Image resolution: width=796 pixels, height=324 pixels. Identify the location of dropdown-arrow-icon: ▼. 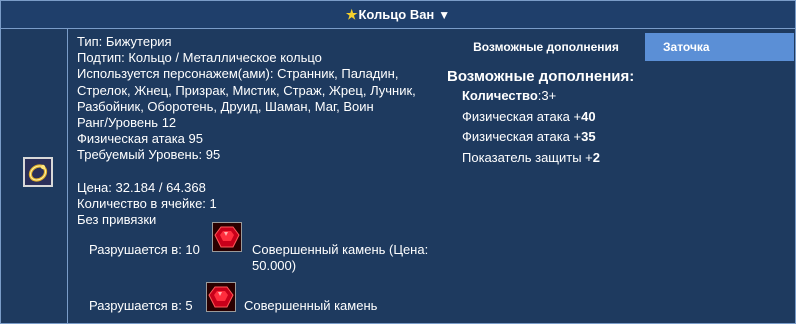
(444, 15).